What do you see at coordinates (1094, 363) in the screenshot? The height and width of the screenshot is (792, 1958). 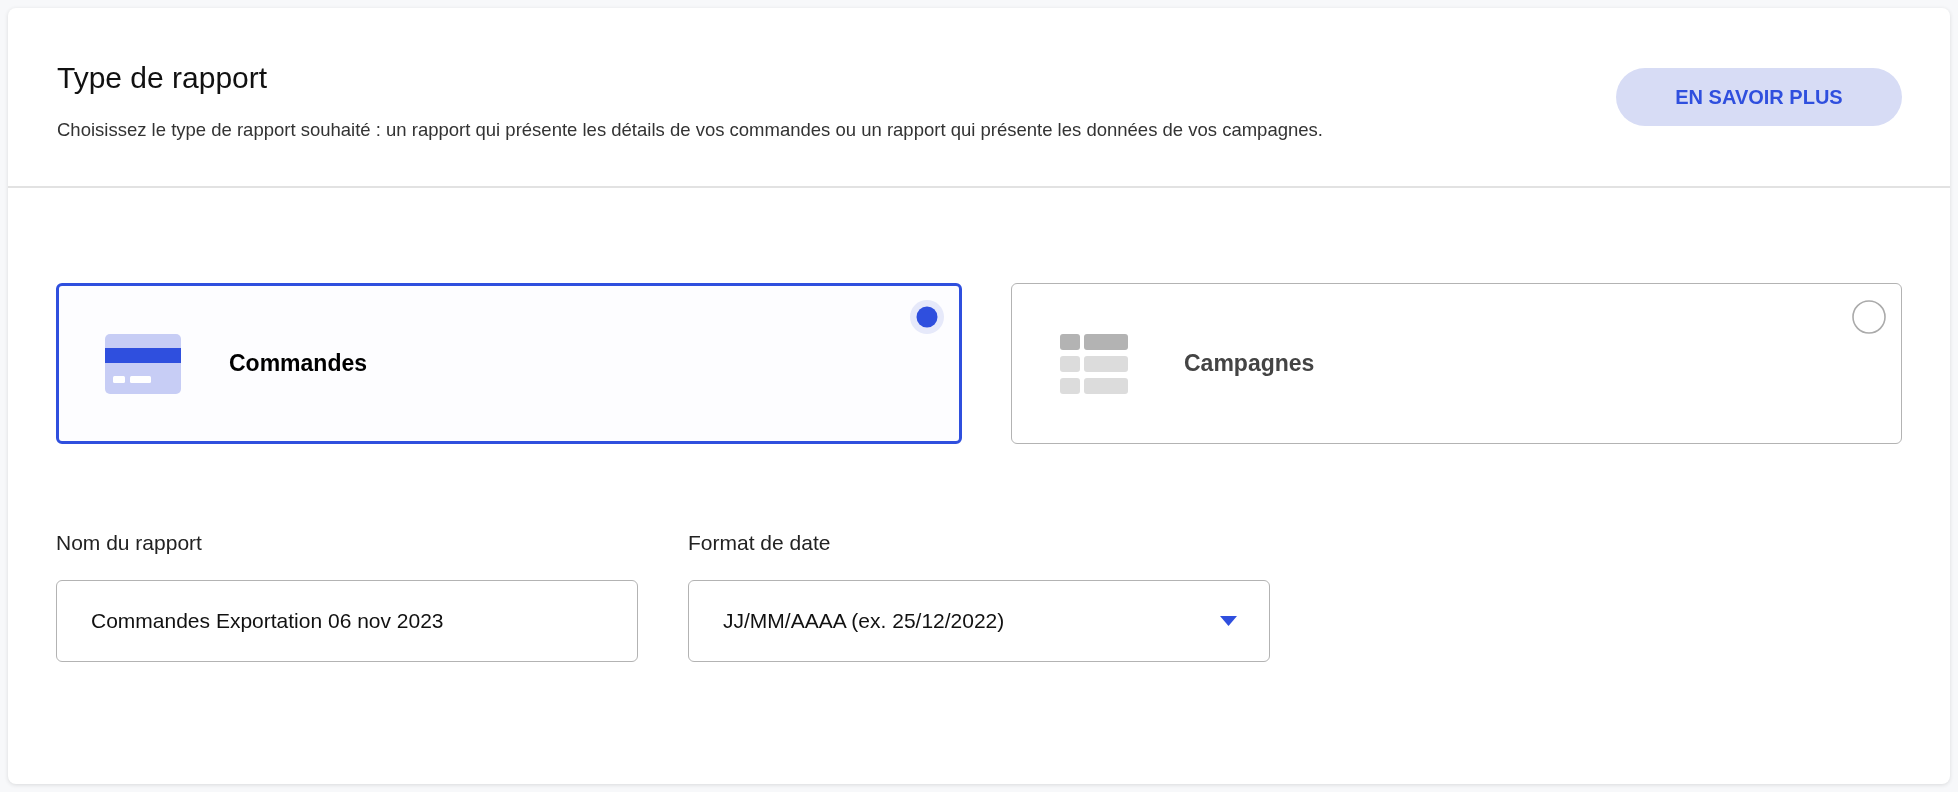 I see `table-icon` at bounding box center [1094, 363].